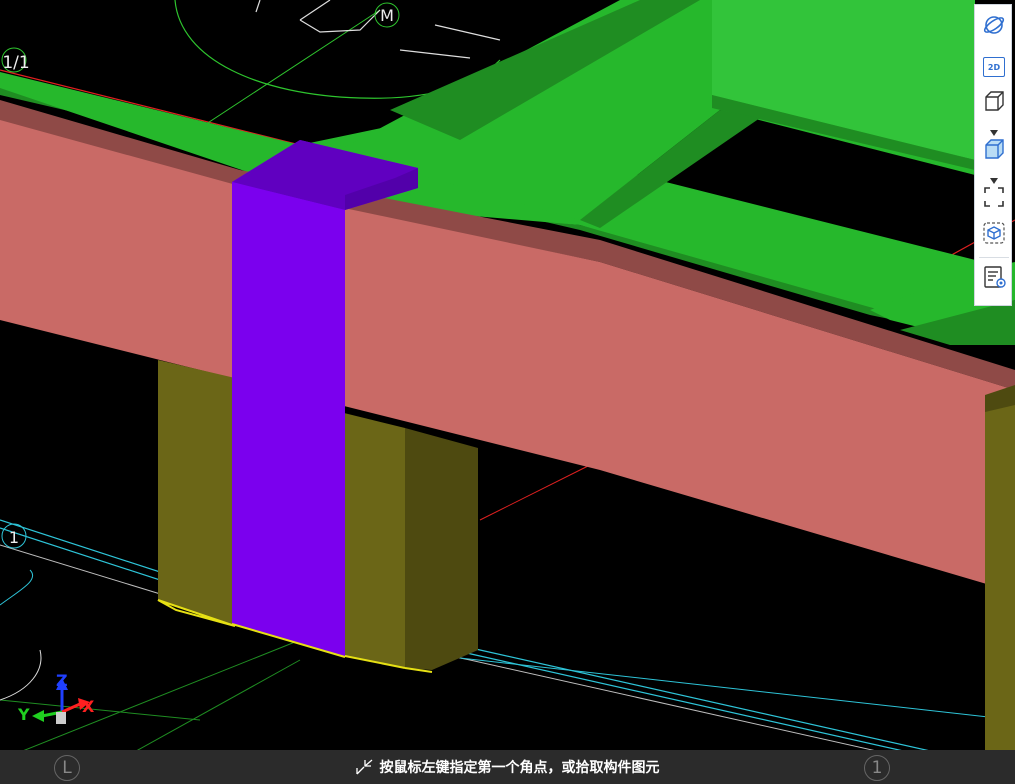 The height and width of the screenshot is (784, 1015). Describe the element at coordinates (519, 768) in the screenshot. I see `status-message-text: 按鼠标左键指定第一个角点，或拾取构件图元` at that location.